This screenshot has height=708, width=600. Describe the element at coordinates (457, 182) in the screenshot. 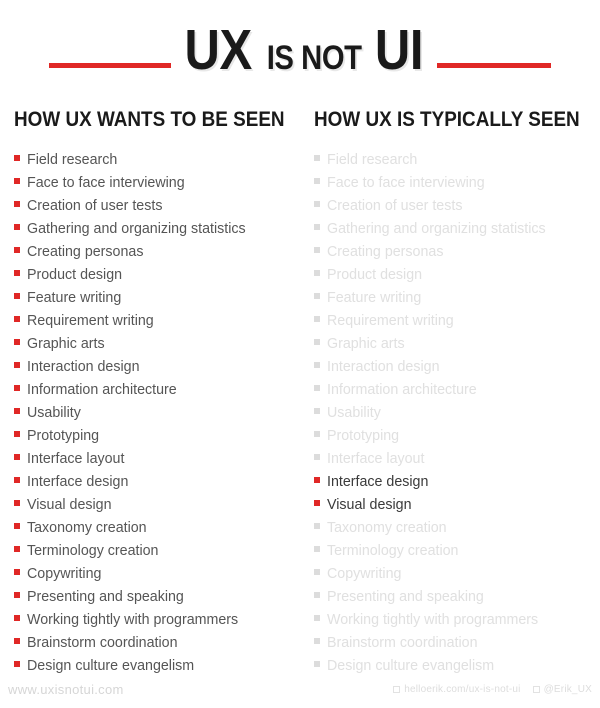

I see `list-item: Face to face interviewing` at that location.